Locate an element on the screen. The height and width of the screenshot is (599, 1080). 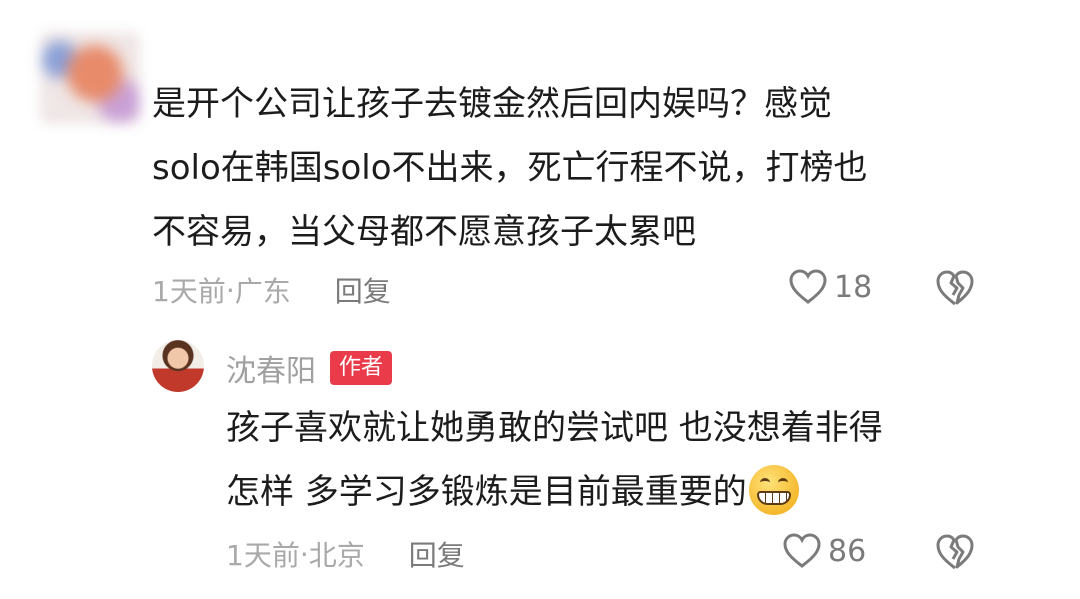
reply-like-count: 86 is located at coordinates (847, 551).